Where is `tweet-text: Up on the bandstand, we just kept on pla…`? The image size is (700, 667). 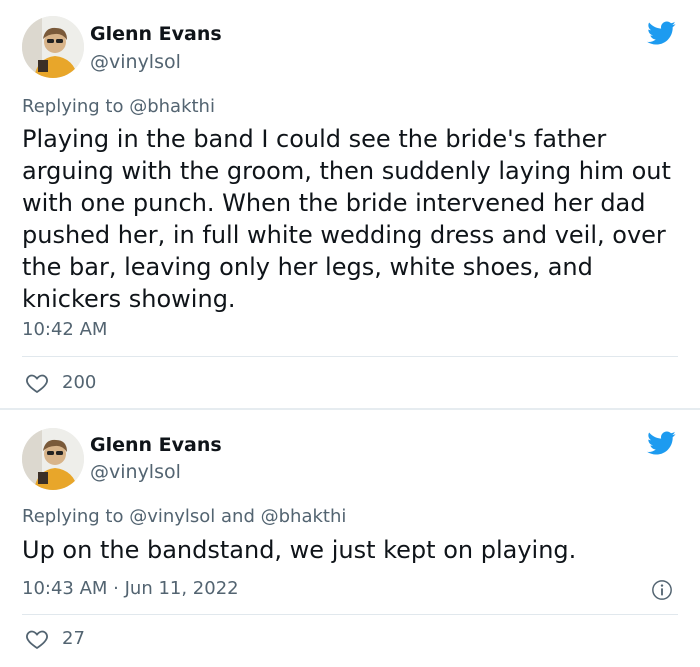 tweet-text: Up on the bandstand, we just kept on pla… is located at coordinates (299, 550).